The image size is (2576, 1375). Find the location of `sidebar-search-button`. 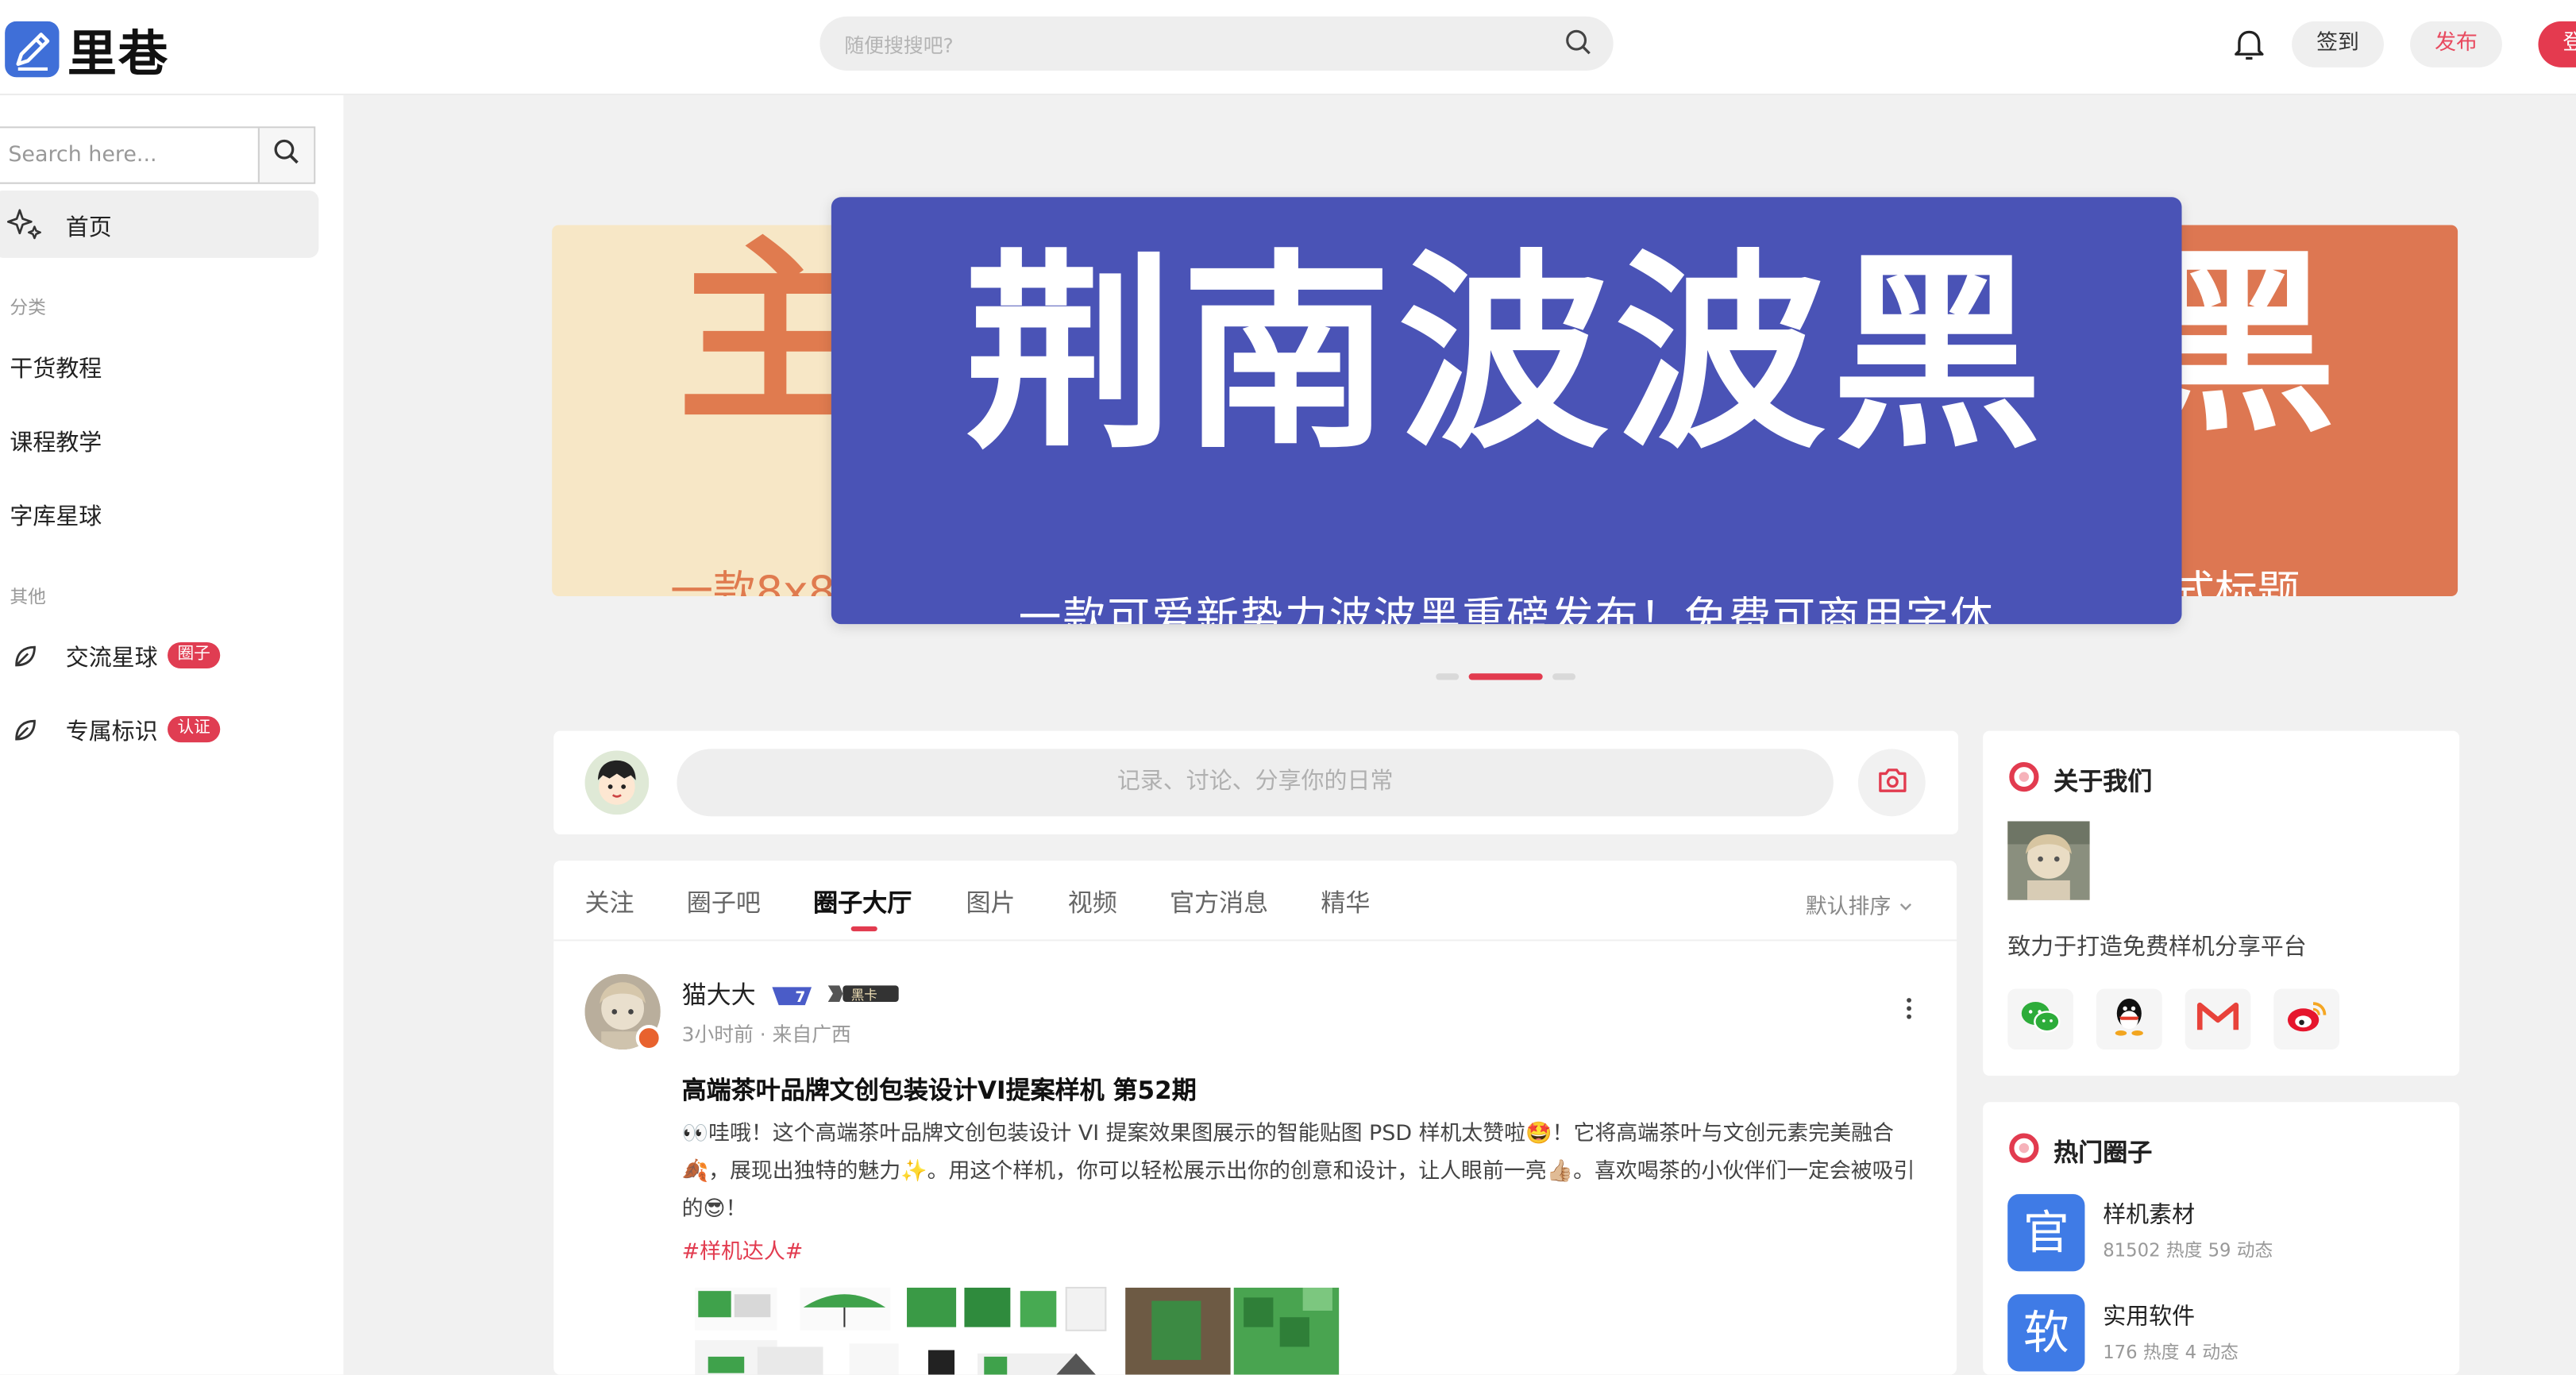

sidebar-search-button is located at coordinates (285, 156).